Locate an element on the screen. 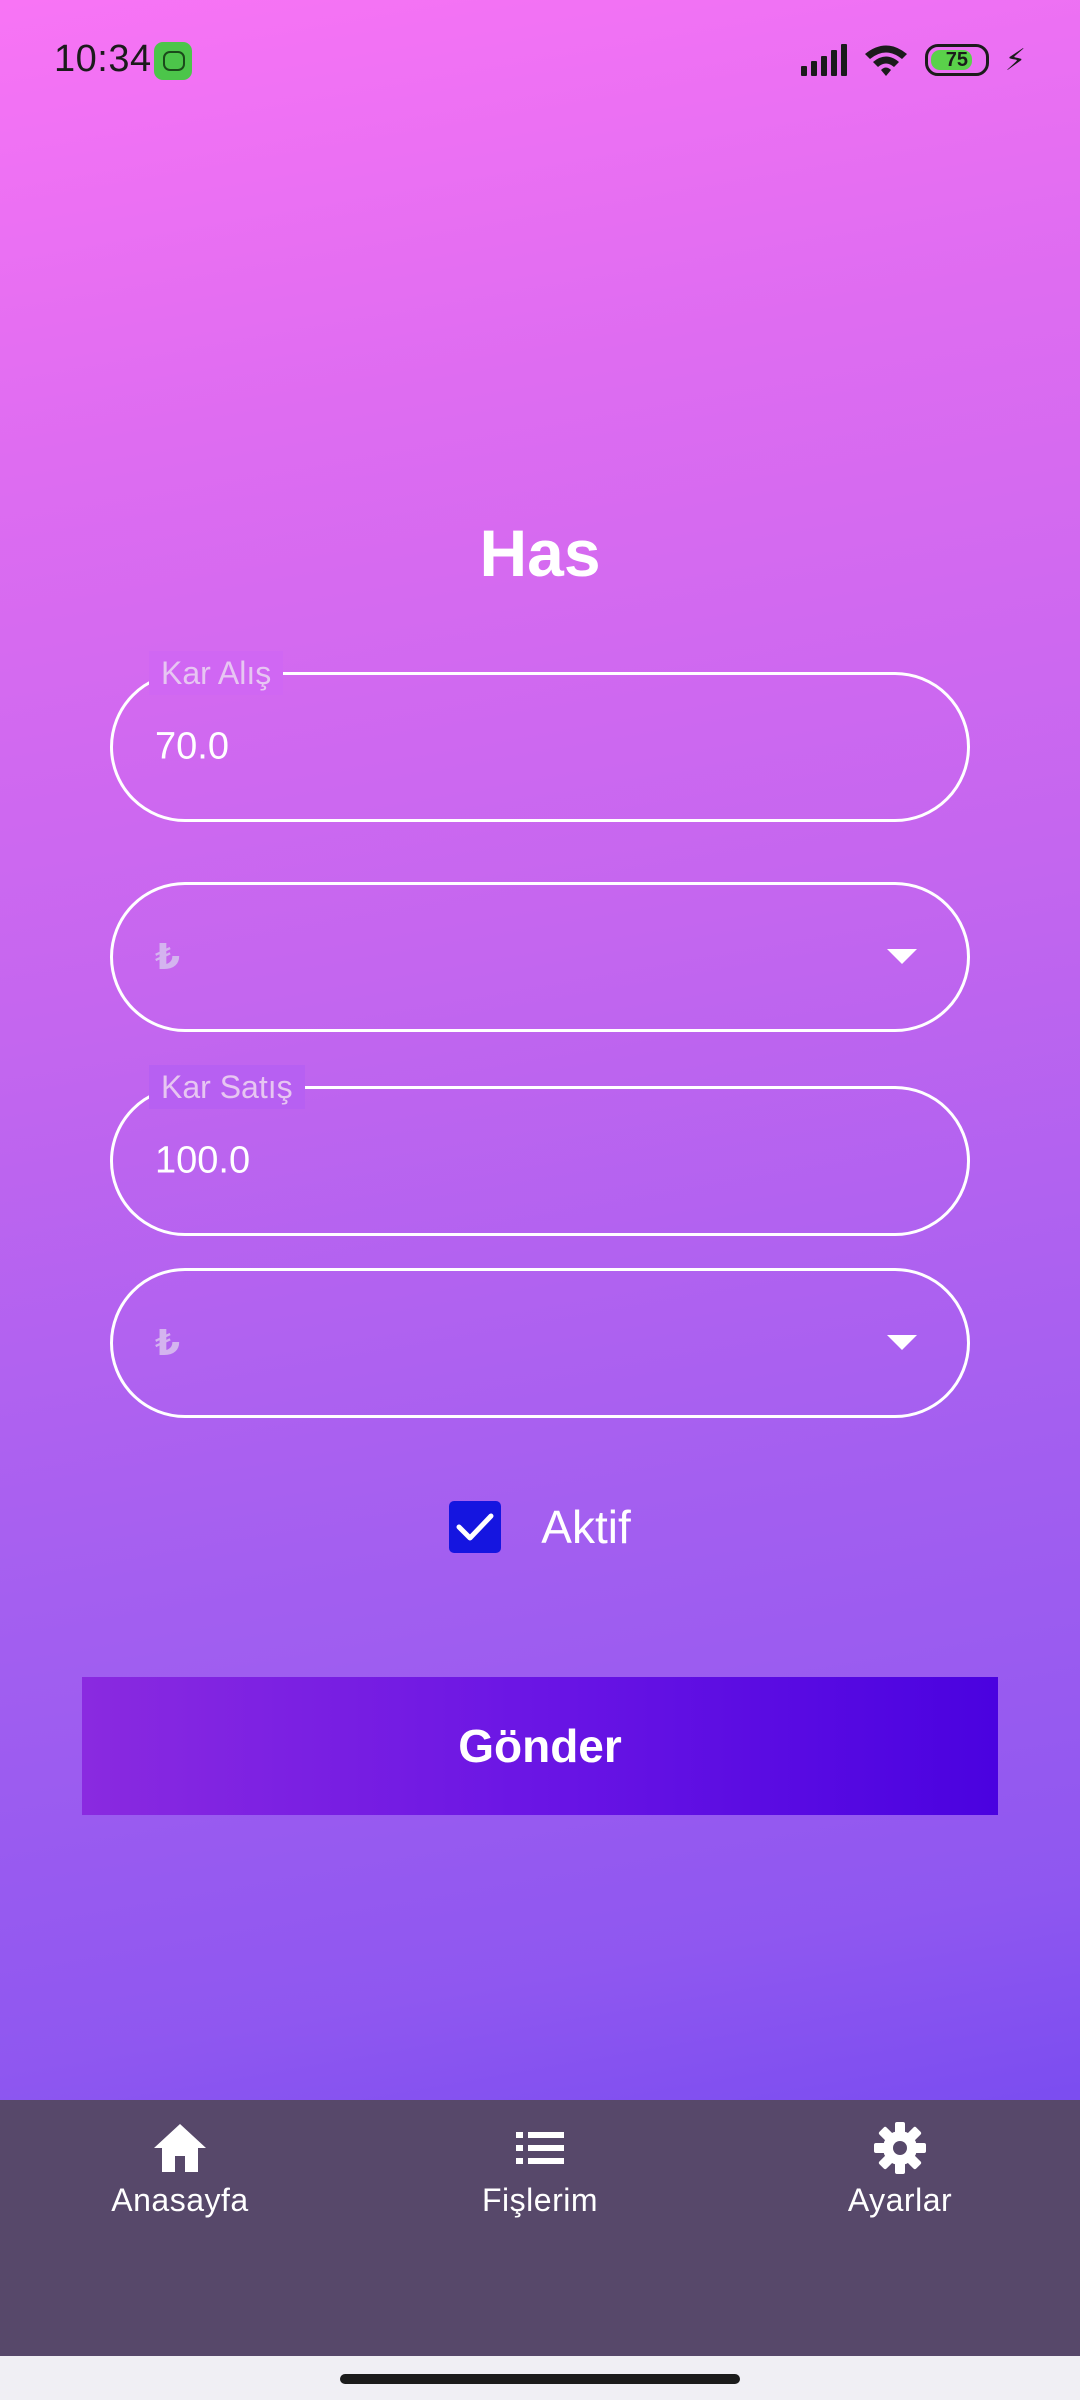 This screenshot has height=2400, width=1080. charging-bolt-icon: ⚡ is located at coordinates (1015, 60).